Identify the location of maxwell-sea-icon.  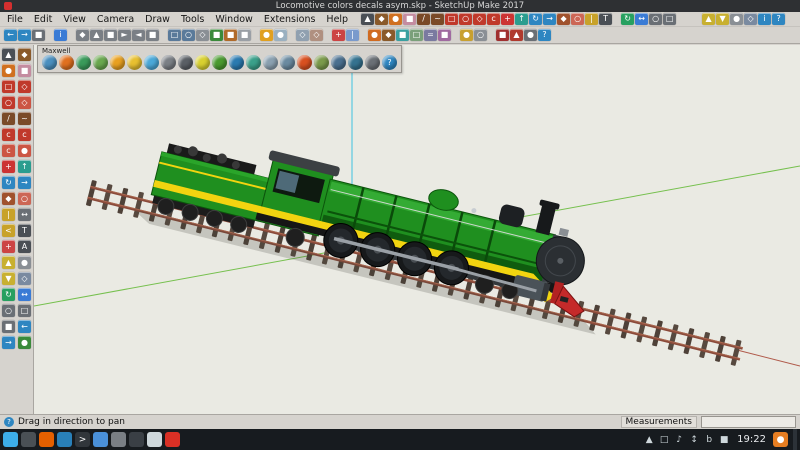
(236, 62).